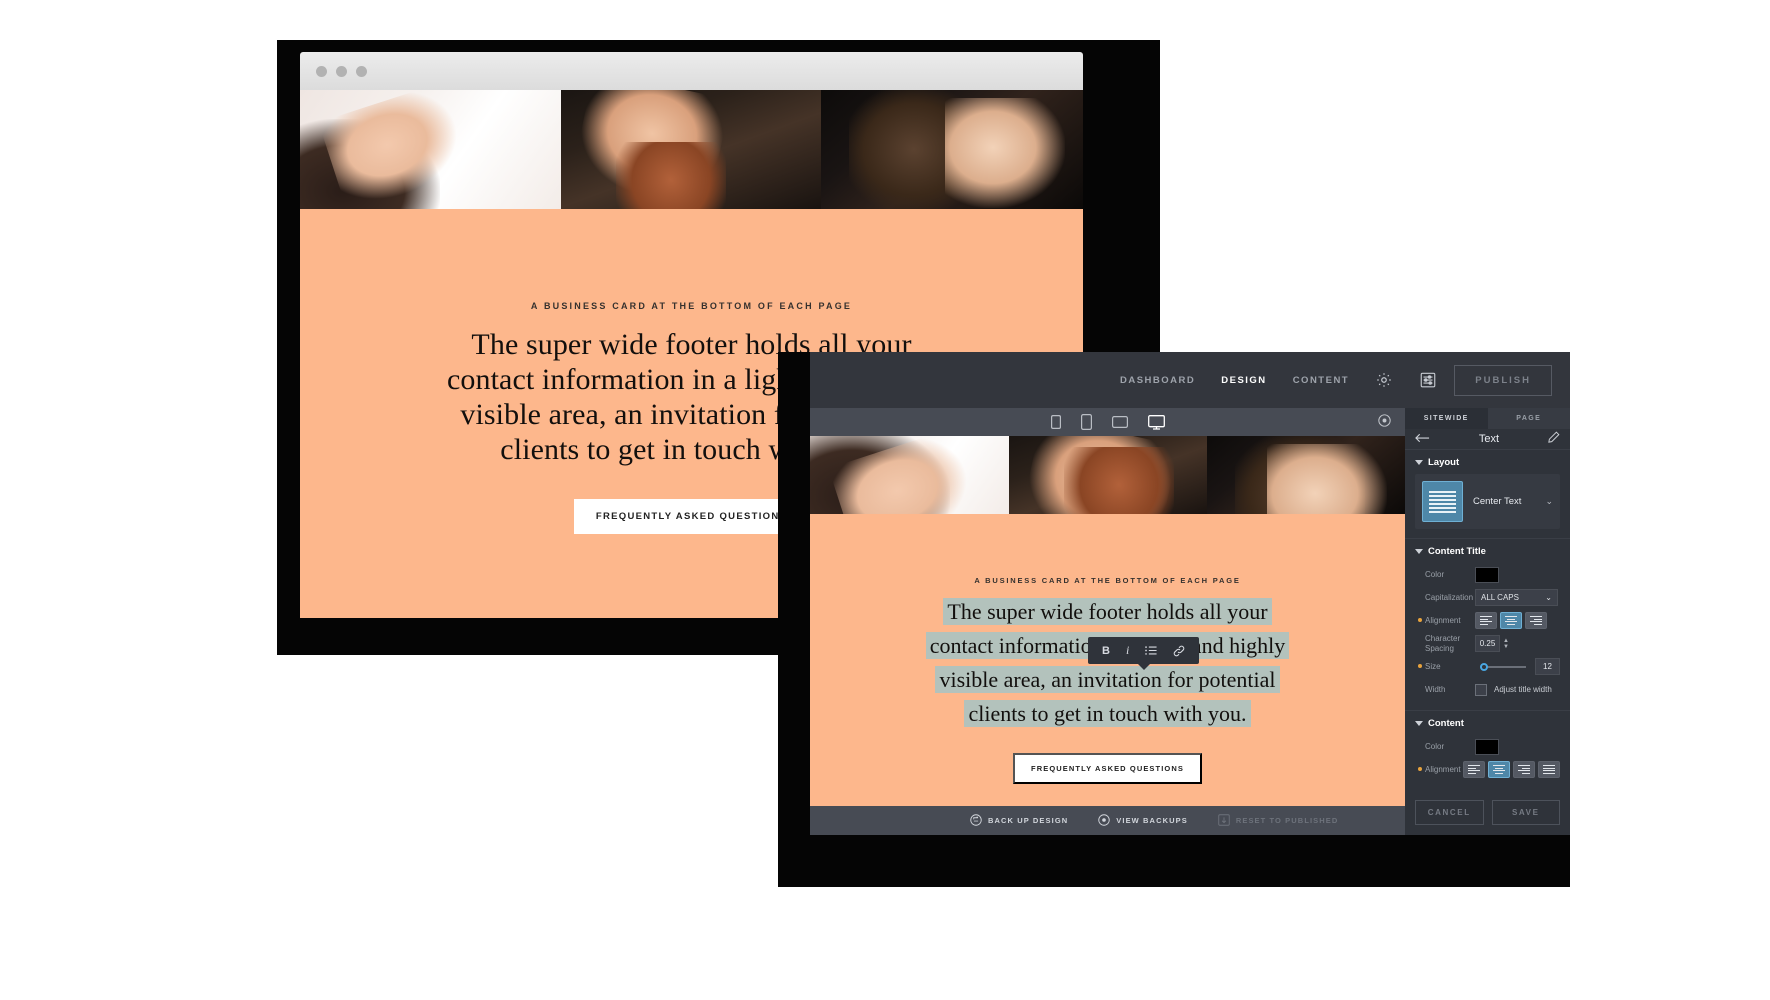  Describe the element at coordinates (1321, 380) in the screenshot. I see `nav-item-content: CONTENT` at that location.